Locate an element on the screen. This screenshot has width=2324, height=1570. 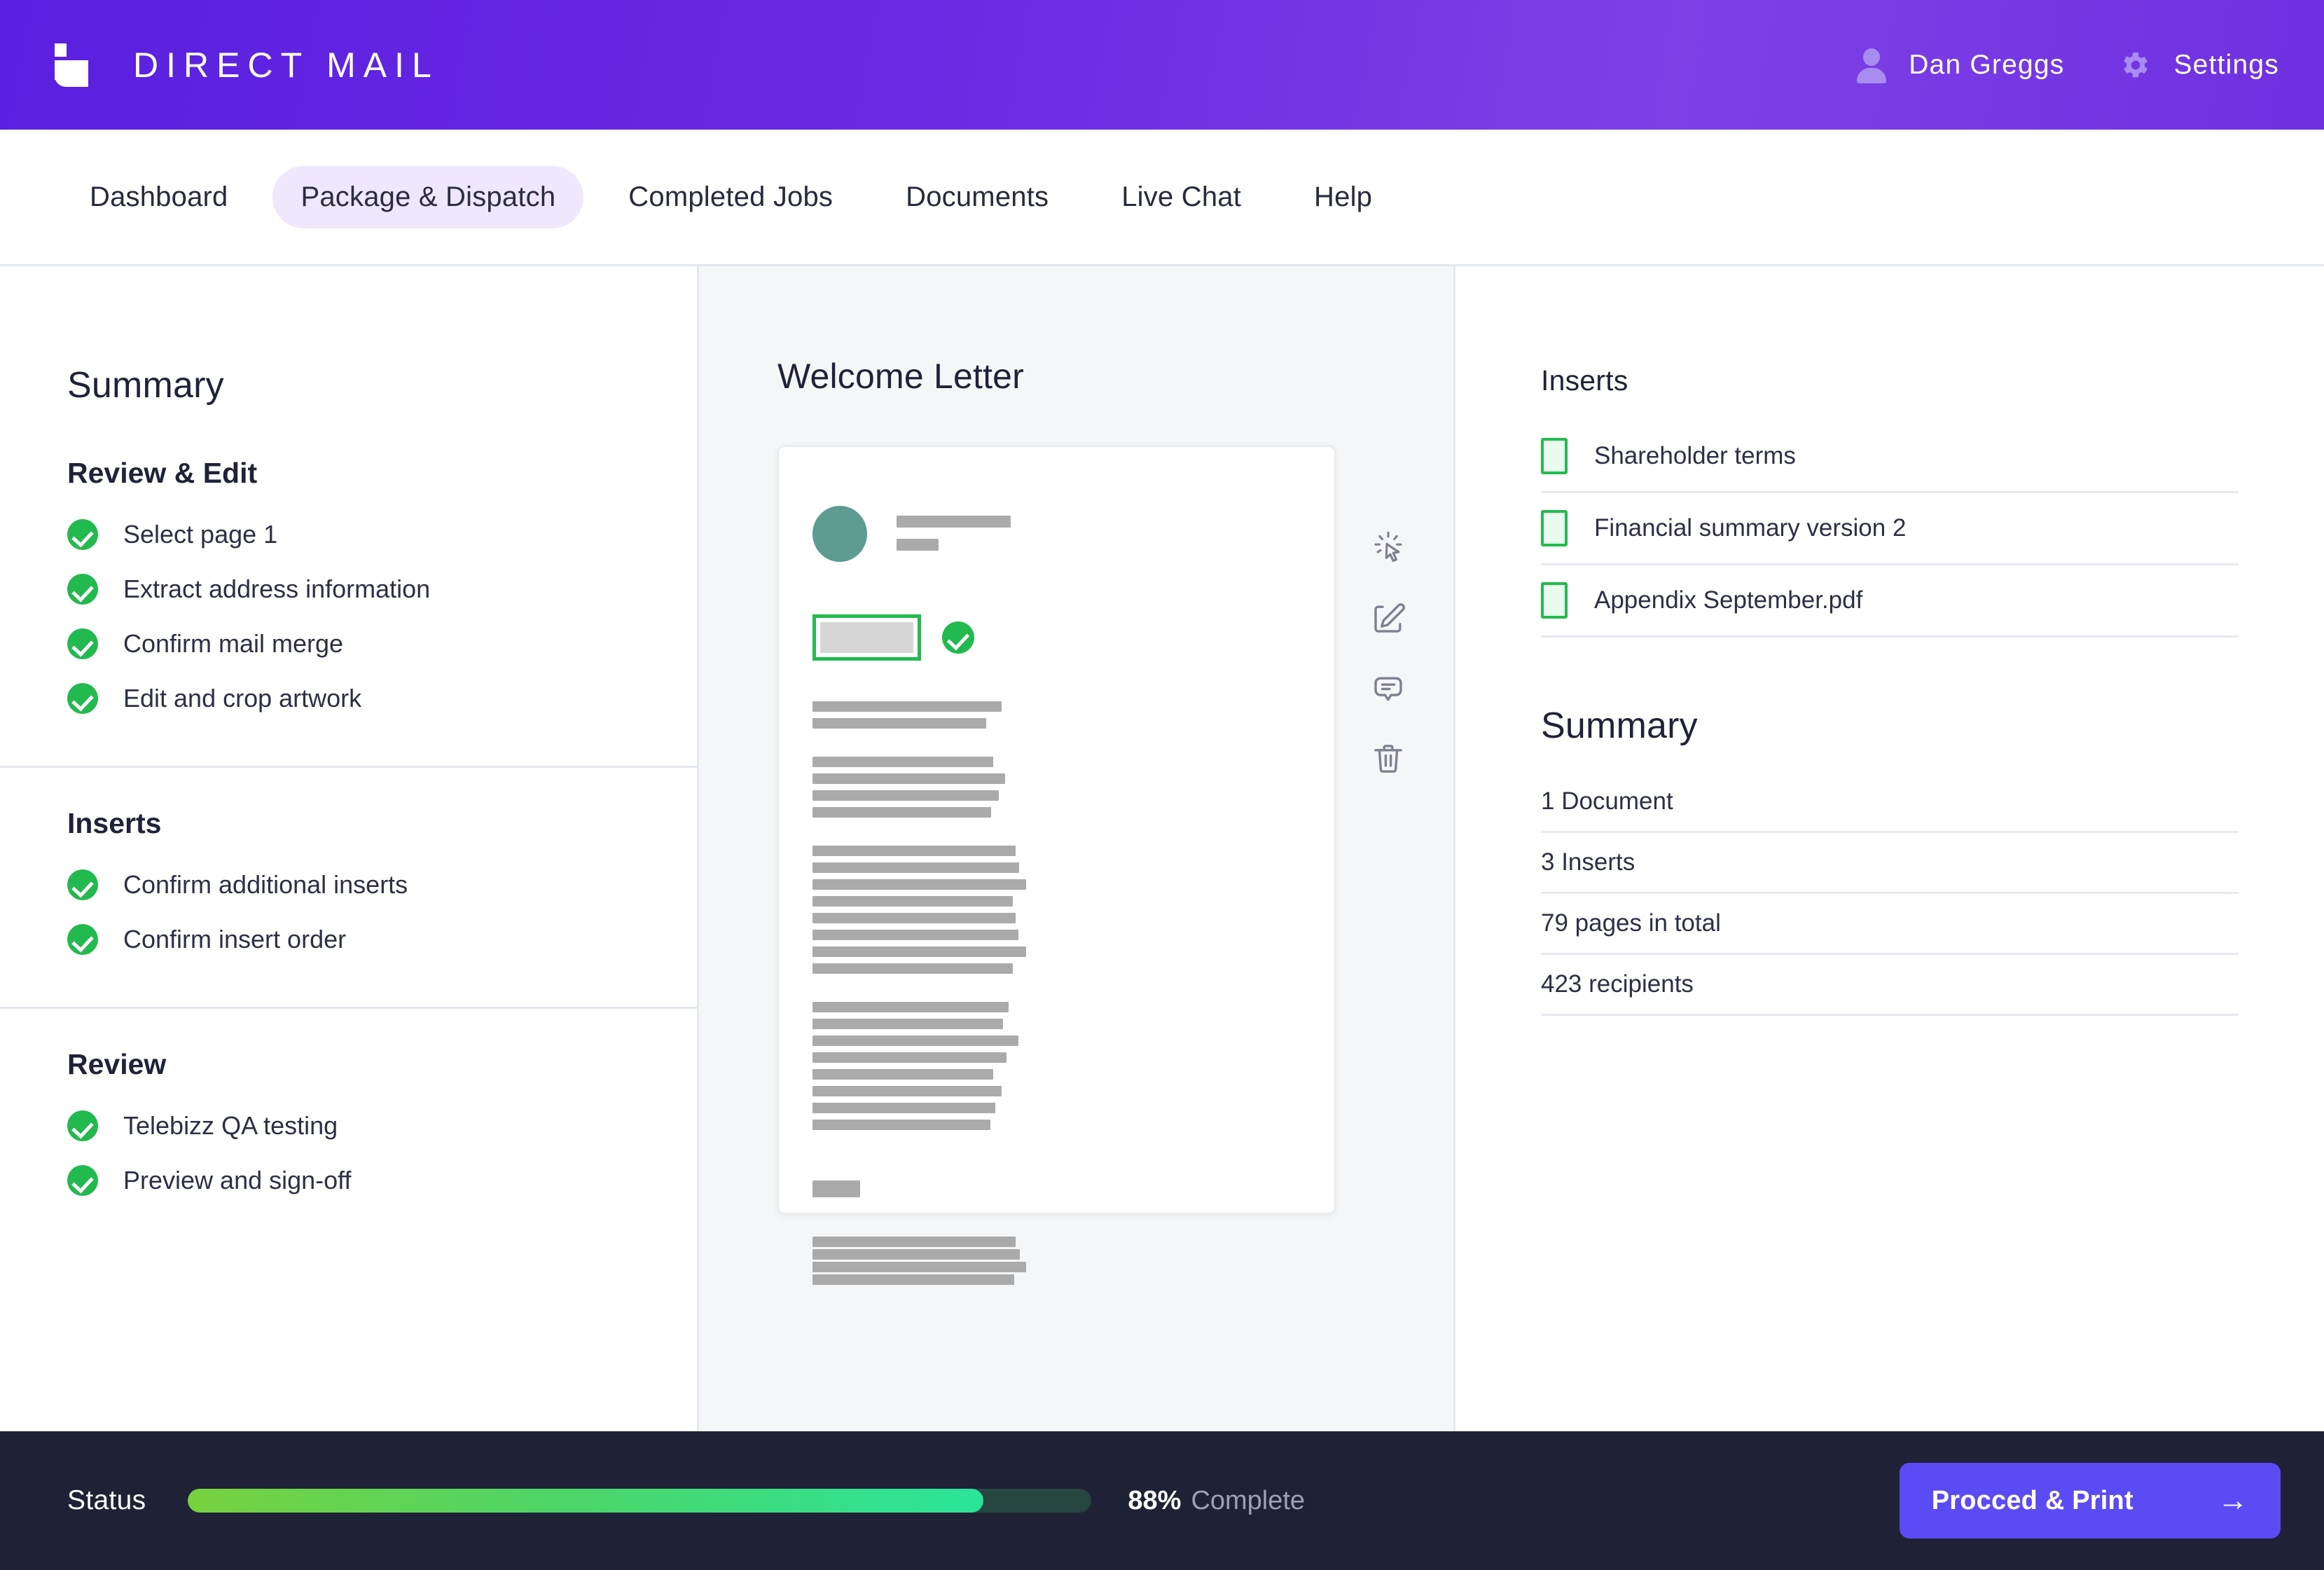
list-item-label: Confirm additional inserts is located at coordinates (265, 884).